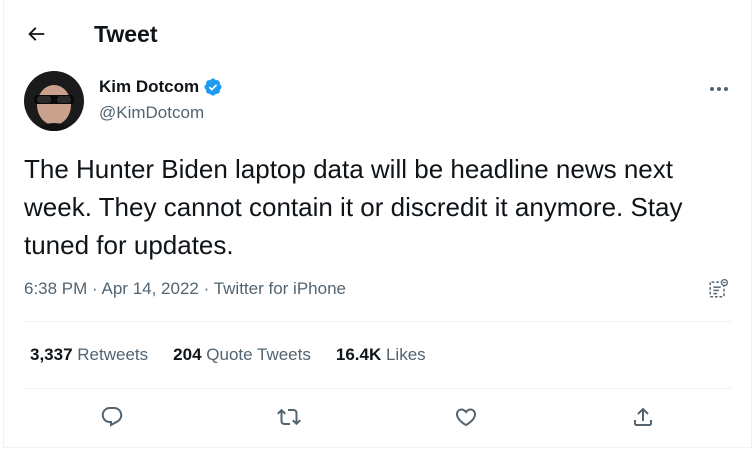 The height and width of the screenshot is (449, 756). Describe the element at coordinates (126, 34) in the screenshot. I see `page-title: Tweet` at that location.